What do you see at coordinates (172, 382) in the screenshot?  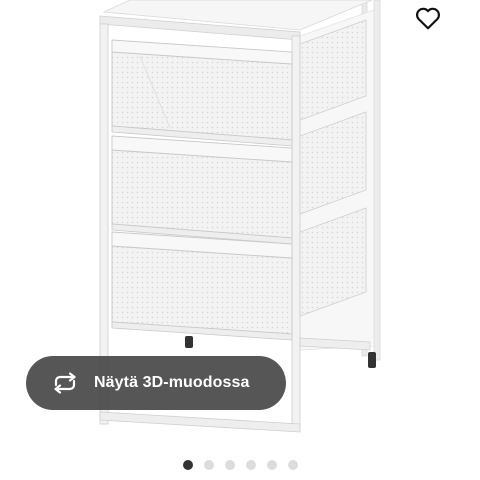 I see `view-3d-label: Näytä 3D-muodossa` at bounding box center [172, 382].